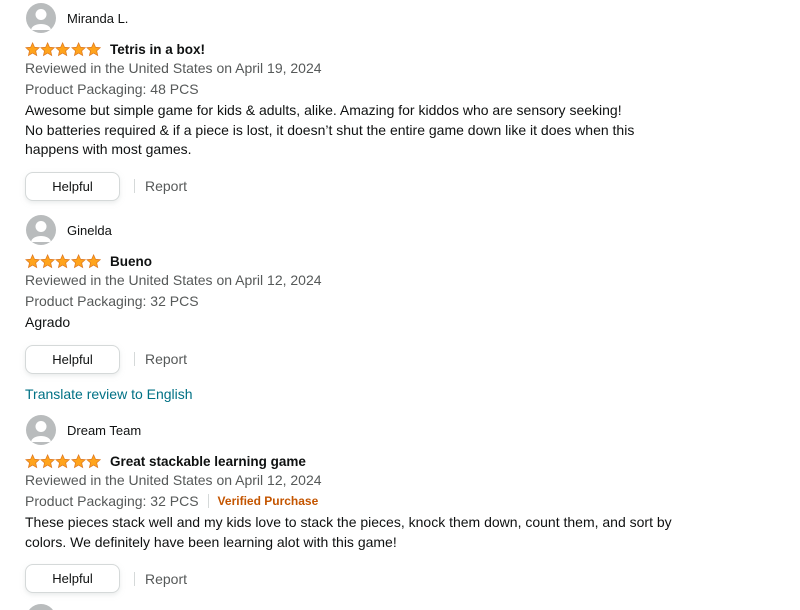  I want to click on reviewer-profile: Ginelda, so click(355, 230).